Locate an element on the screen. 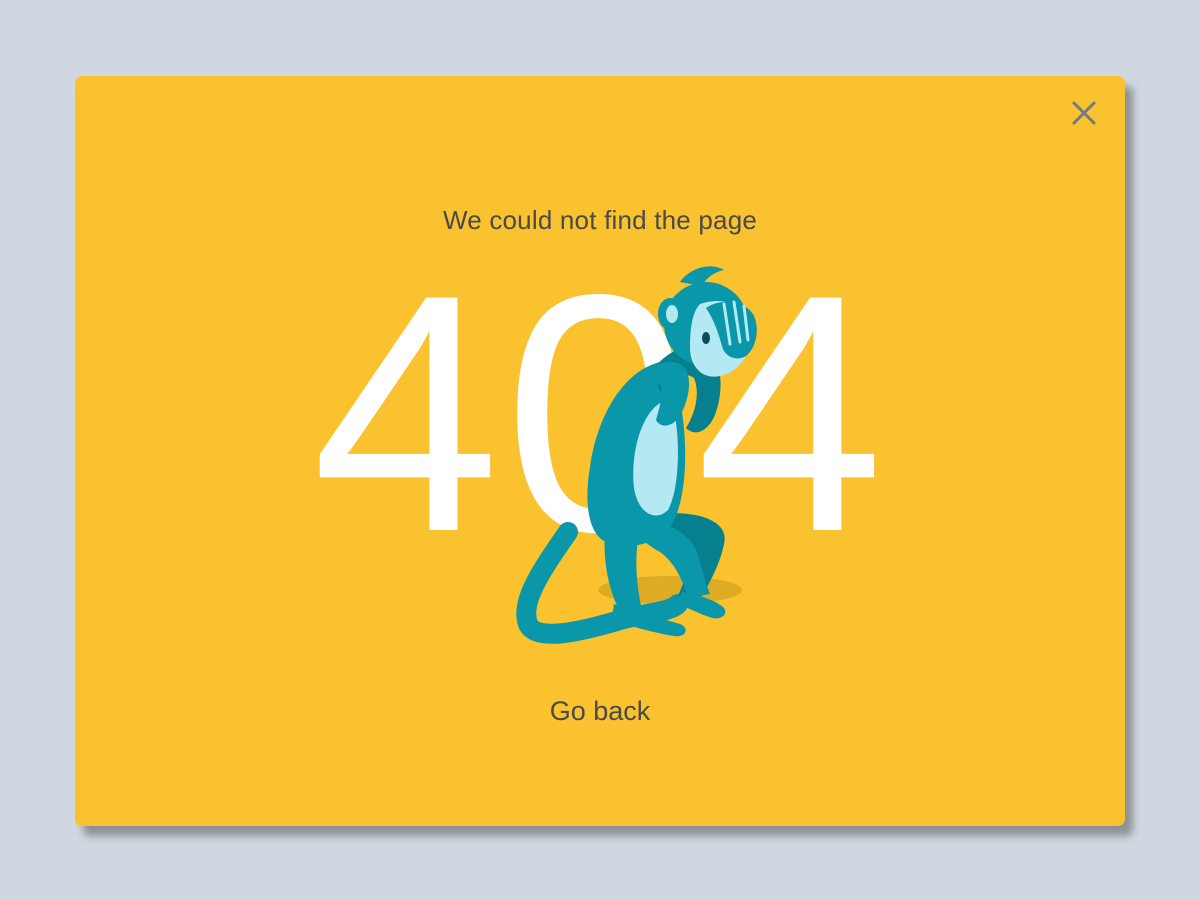  close-button is located at coordinates (1084, 113).